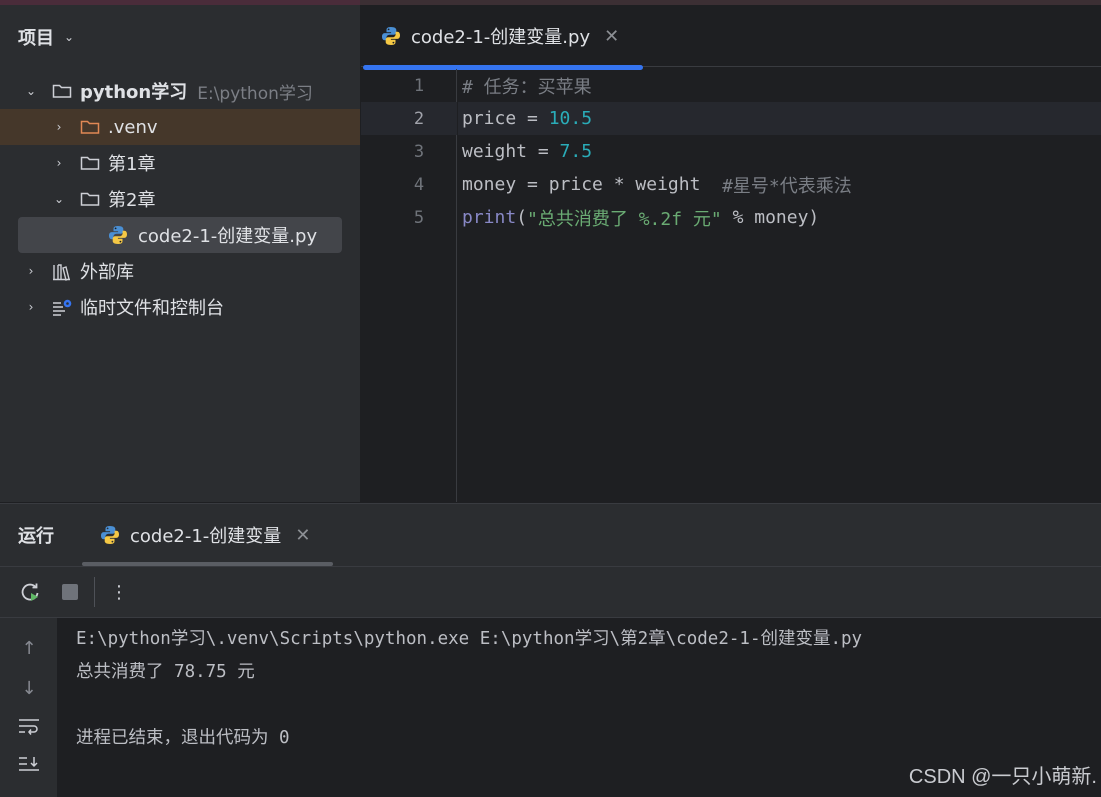 Image resolution: width=1101 pixels, height=797 pixels. What do you see at coordinates (576, 151) in the screenshot?
I see `code-number: 7.5` at bounding box center [576, 151].